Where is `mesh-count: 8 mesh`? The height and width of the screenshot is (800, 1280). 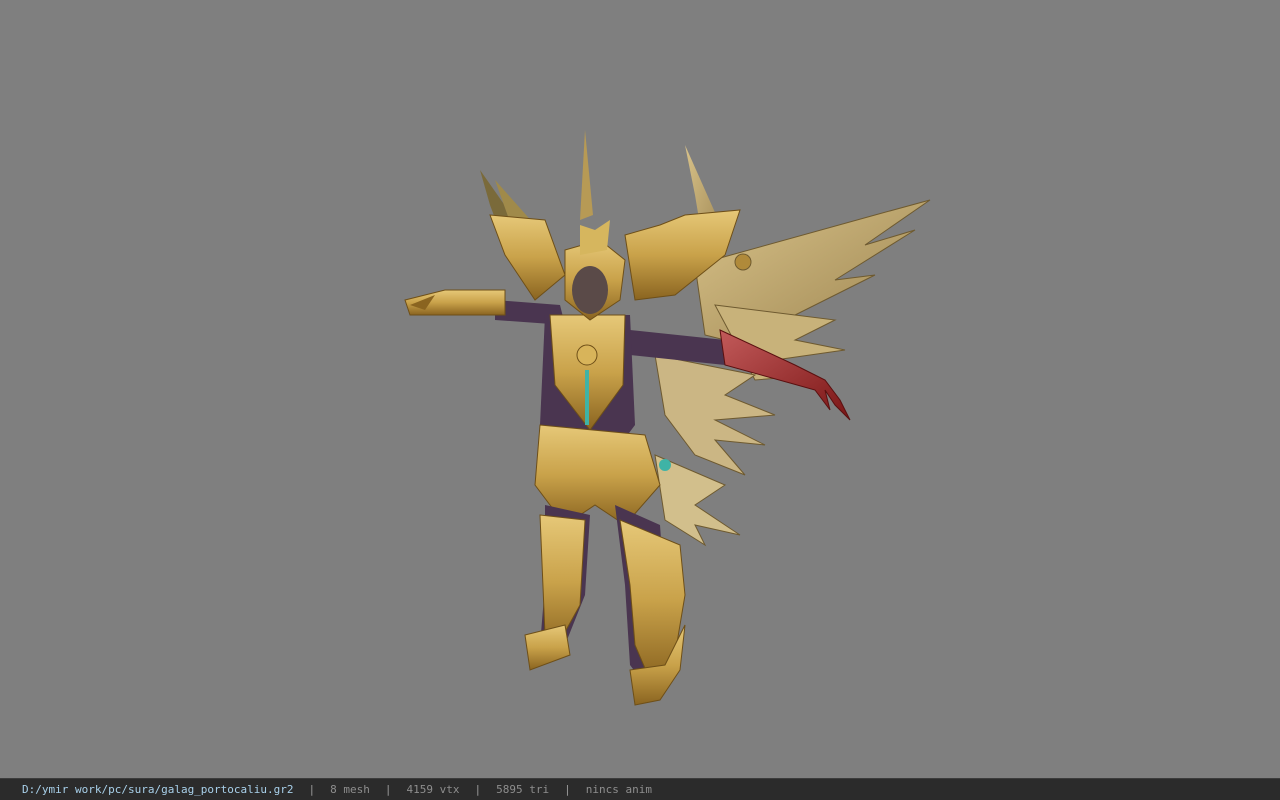 mesh-count: 8 mesh is located at coordinates (350, 789).